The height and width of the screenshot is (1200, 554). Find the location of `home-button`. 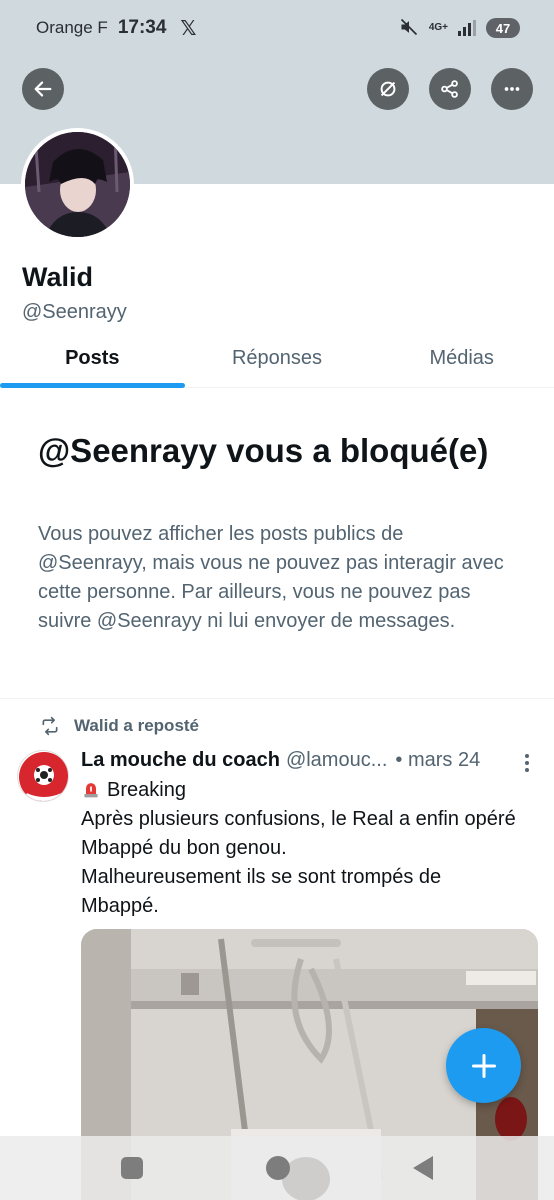

home-button is located at coordinates (278, 1168).